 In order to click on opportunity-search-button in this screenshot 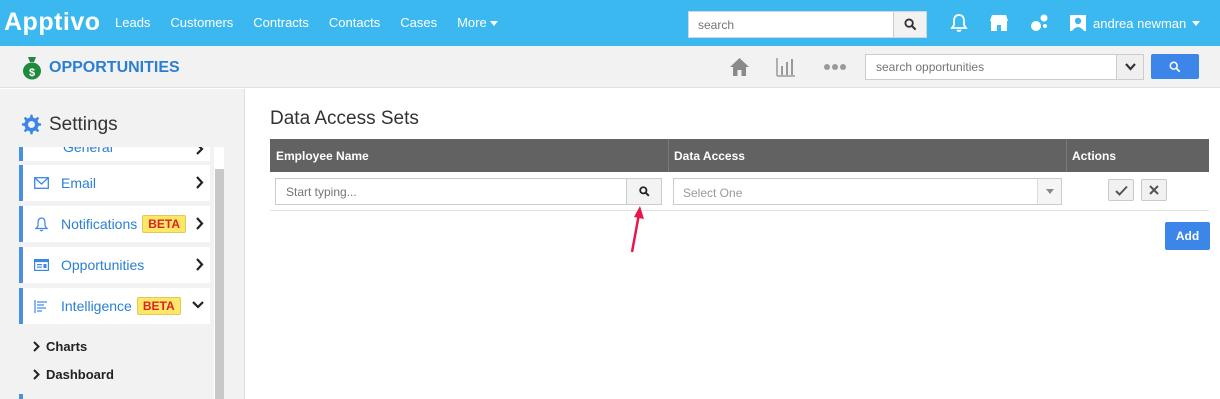, I will do `click(1175, 66)`.